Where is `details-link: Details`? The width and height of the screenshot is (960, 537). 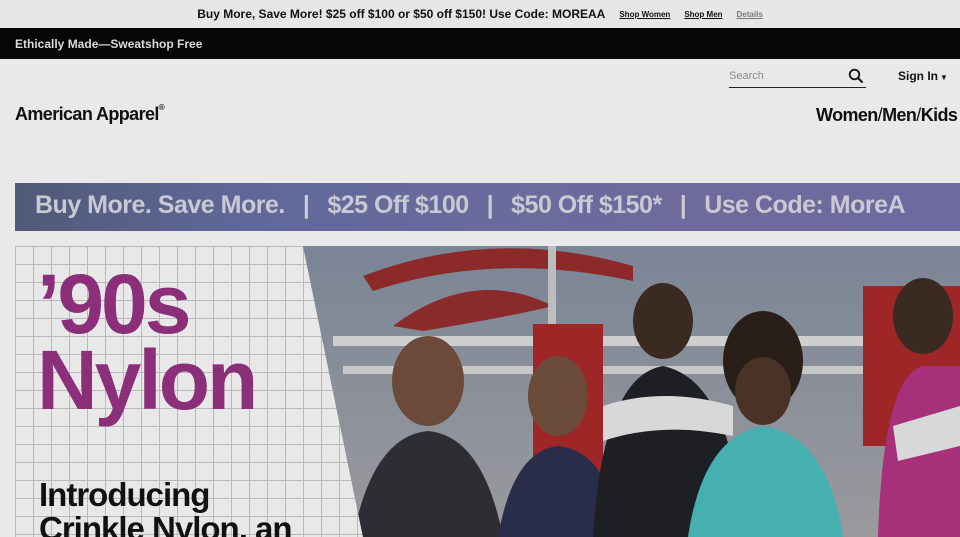
details-link: Details is located at coordinates (750, 14).